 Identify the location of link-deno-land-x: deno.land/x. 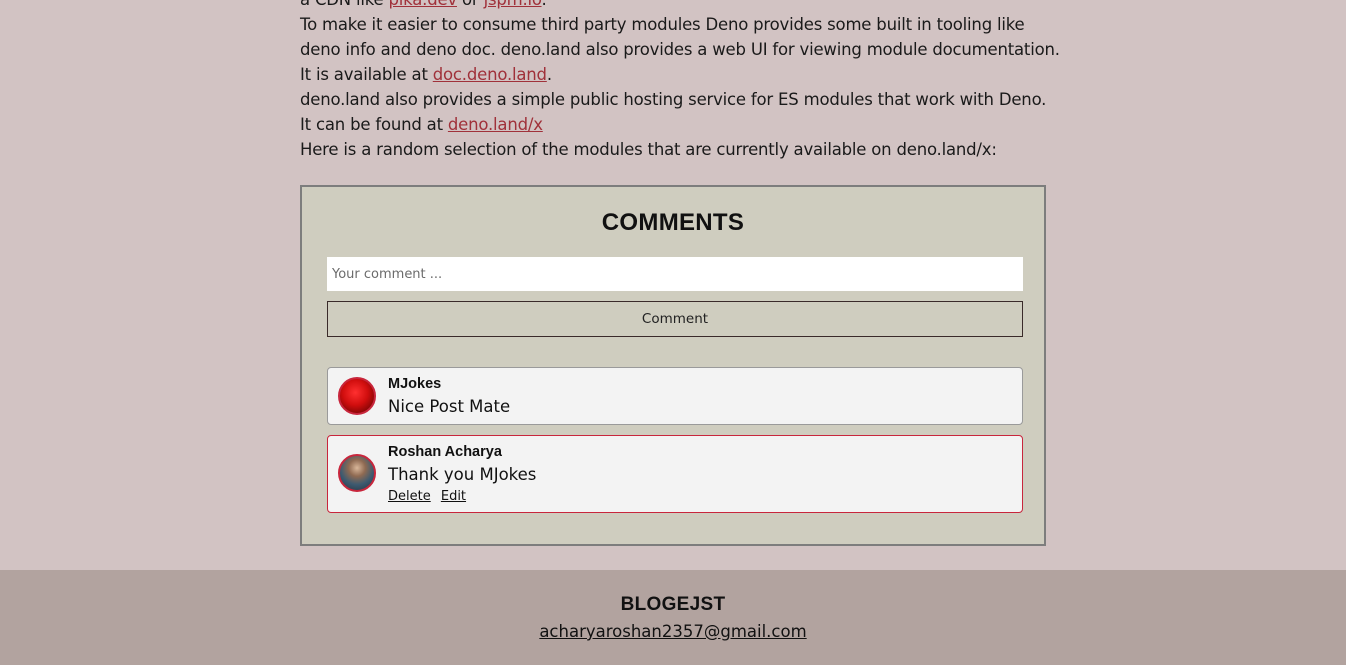
(495, 124).